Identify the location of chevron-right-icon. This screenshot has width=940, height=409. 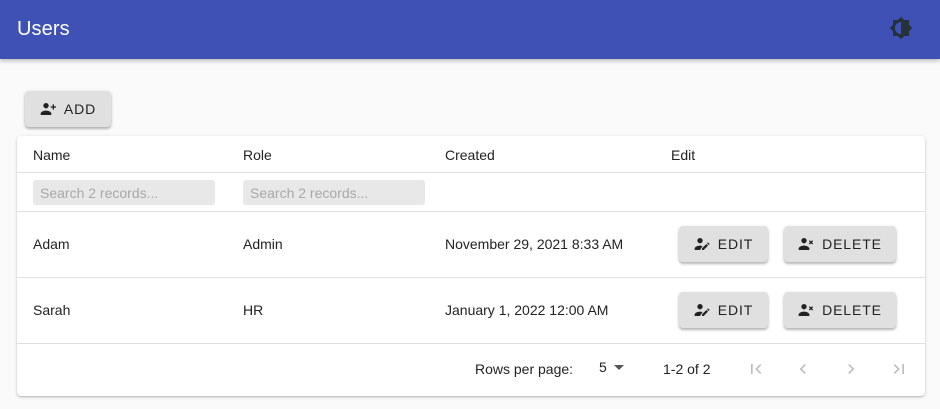
(851, 369).